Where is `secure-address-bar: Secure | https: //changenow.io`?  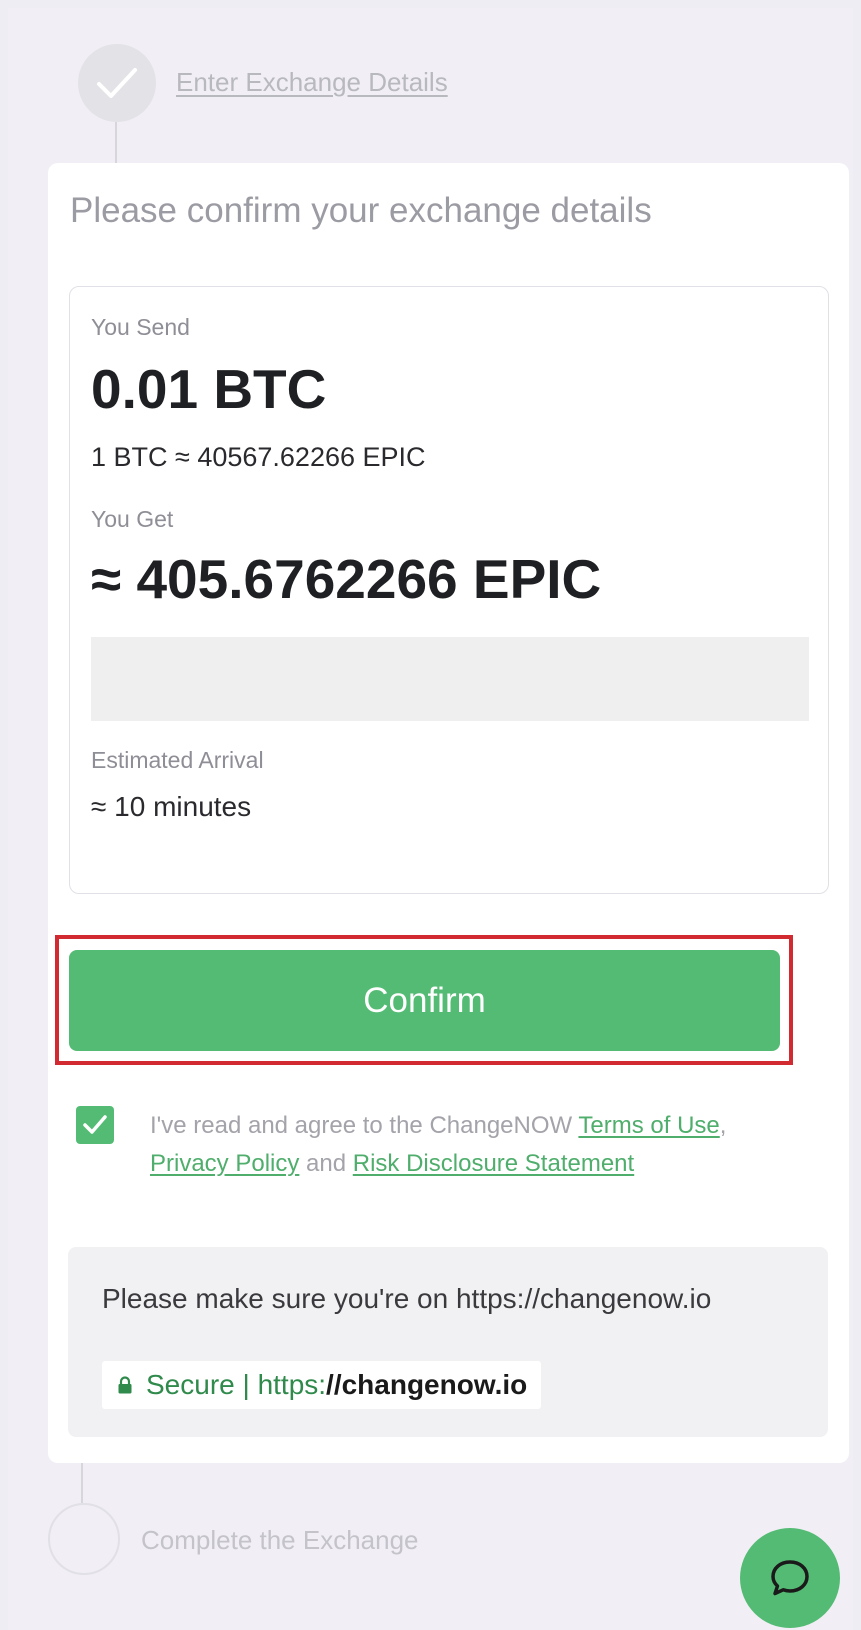 secure-address-bar: Secure | https: //changenow.io is located at coordinates (322, 1385).